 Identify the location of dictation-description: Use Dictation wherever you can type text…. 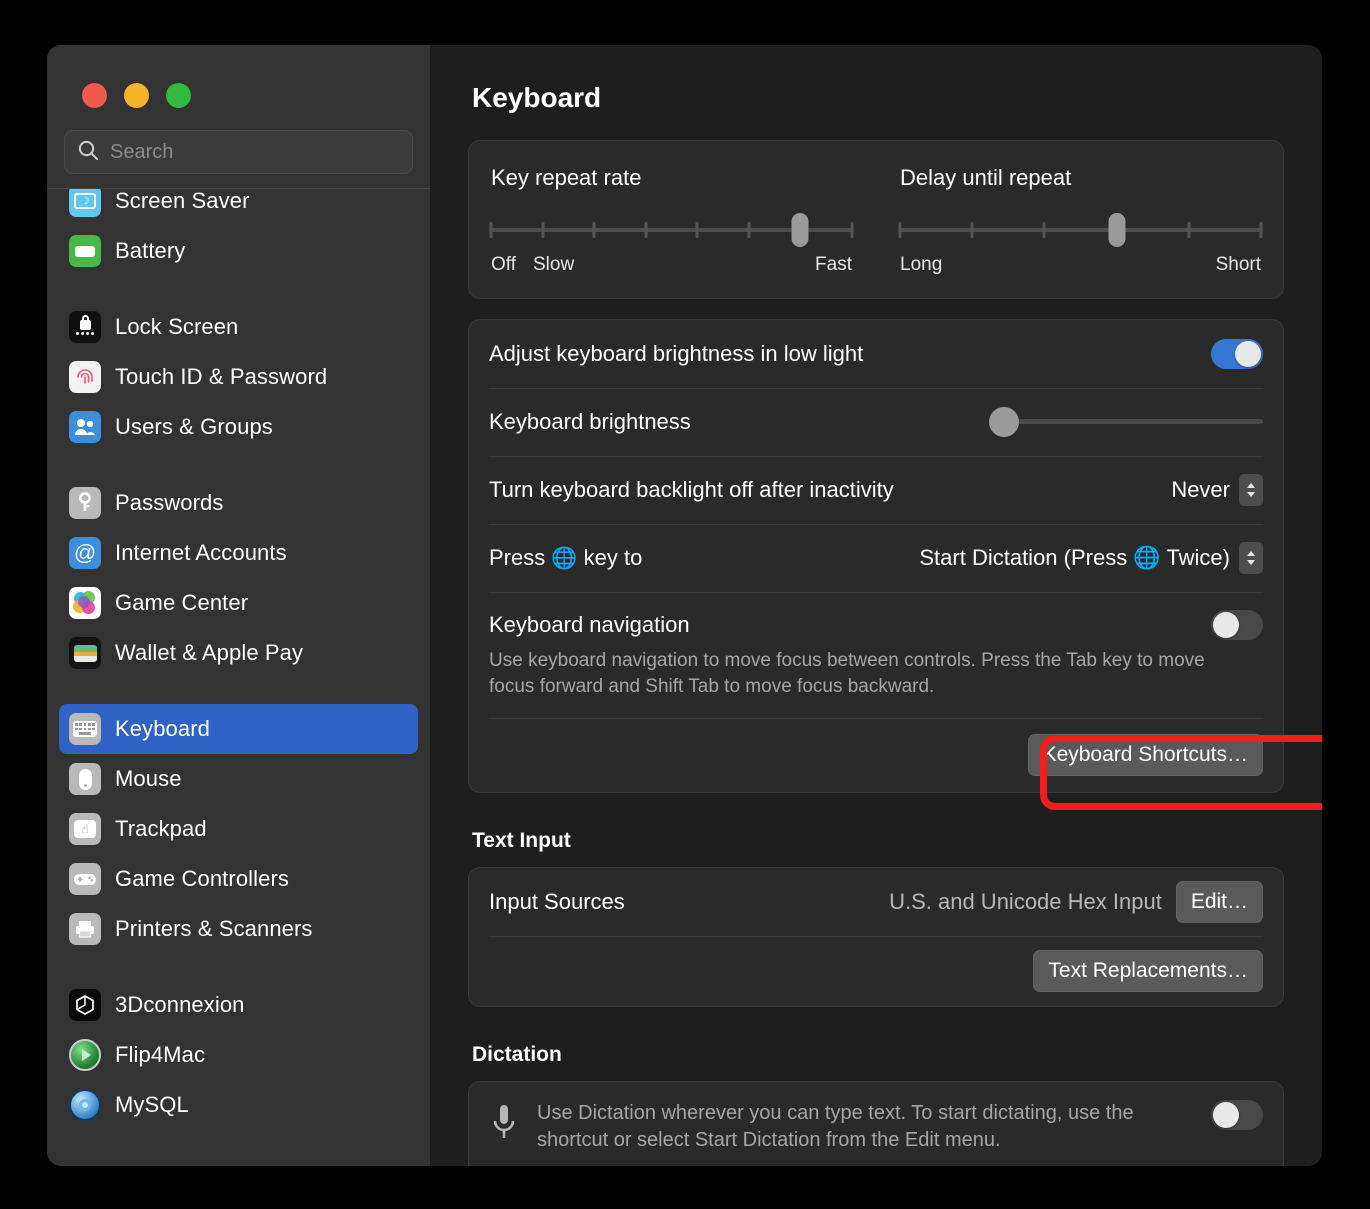
(835, 1127).